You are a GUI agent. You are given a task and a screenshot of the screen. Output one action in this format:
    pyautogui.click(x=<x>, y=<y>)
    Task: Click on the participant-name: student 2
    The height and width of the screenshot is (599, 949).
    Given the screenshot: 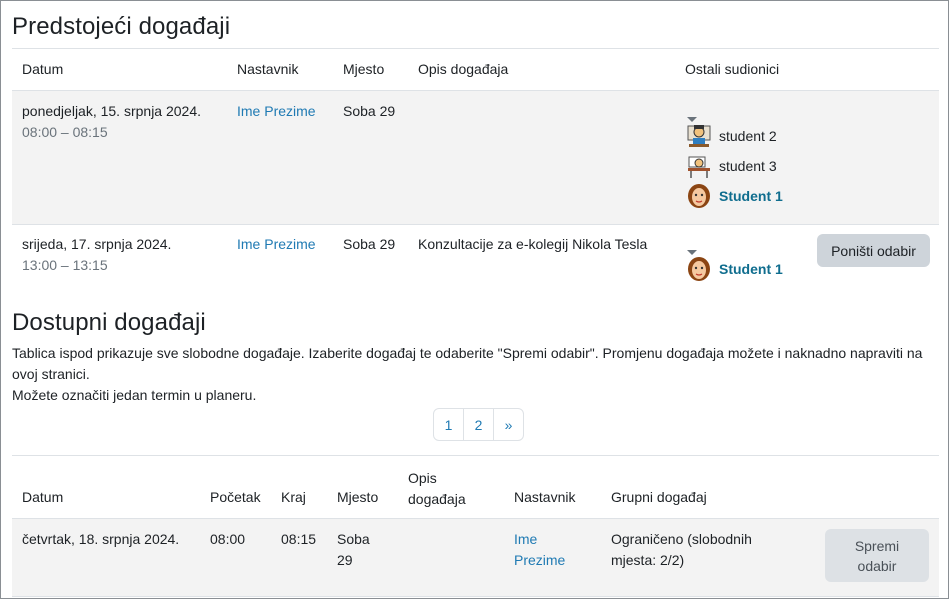 What is the action you would take?
    pyautogui.click(x=748, y=136)
    